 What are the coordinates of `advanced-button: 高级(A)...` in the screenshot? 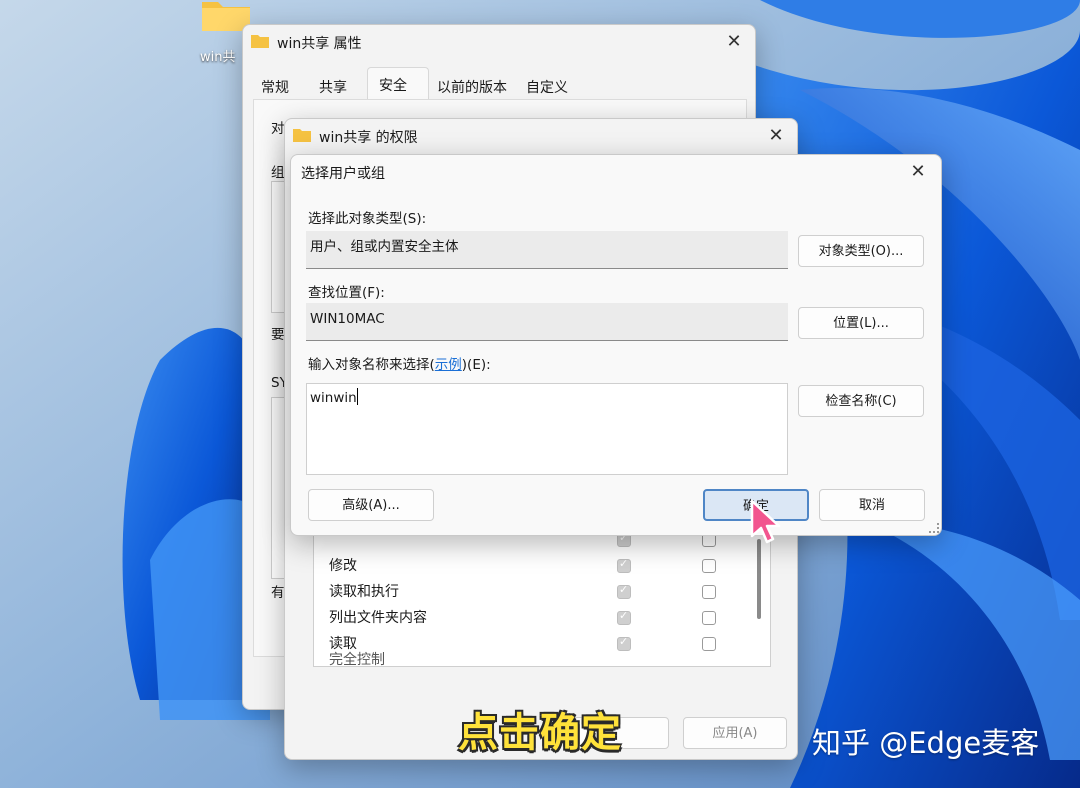 It's located at (371, 505).